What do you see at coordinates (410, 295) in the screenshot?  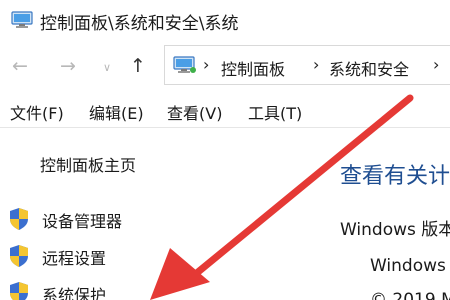 I see `copyright-text: © 2019 M` at bounding box center [410, 295].